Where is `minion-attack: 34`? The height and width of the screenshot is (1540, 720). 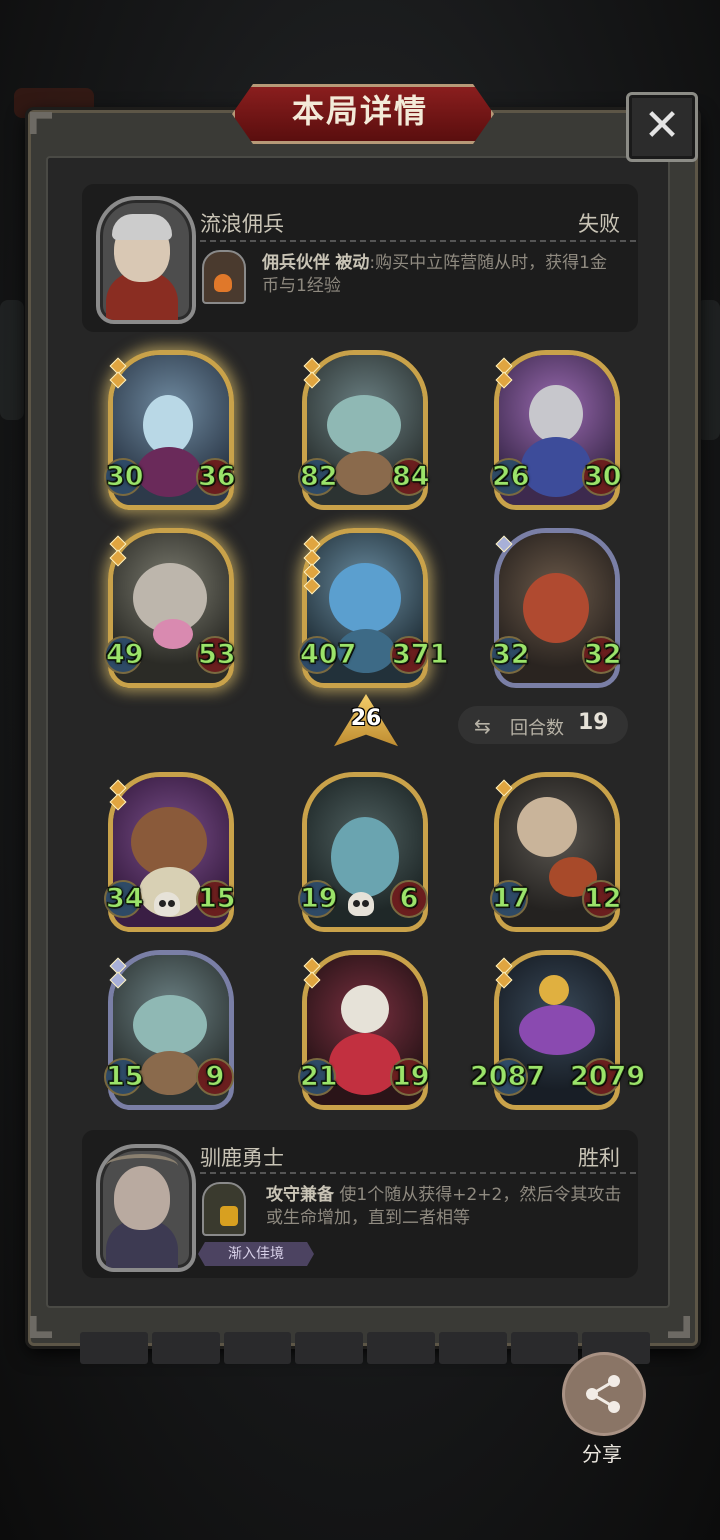 minion-attack: 34 is located at coordinates (124, 899).